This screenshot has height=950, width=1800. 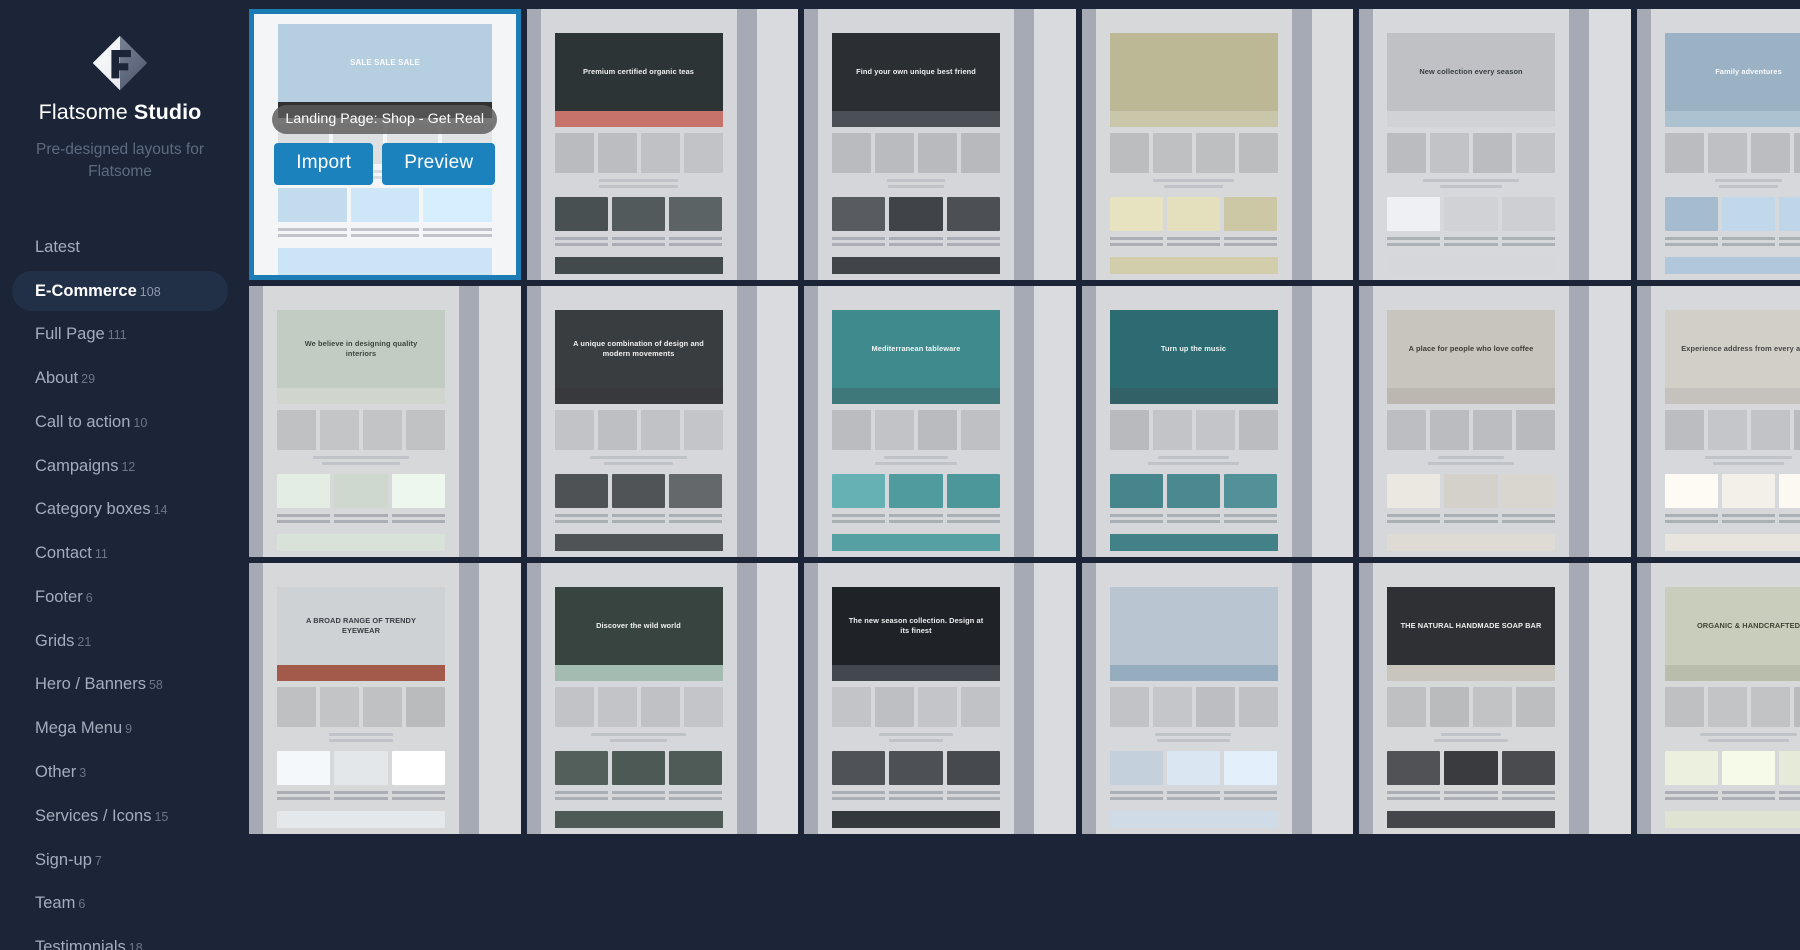 What do you see at coordinates (324, 163) in the screenshot?
I see `import-button: Import` at bounding box center [324, 163].